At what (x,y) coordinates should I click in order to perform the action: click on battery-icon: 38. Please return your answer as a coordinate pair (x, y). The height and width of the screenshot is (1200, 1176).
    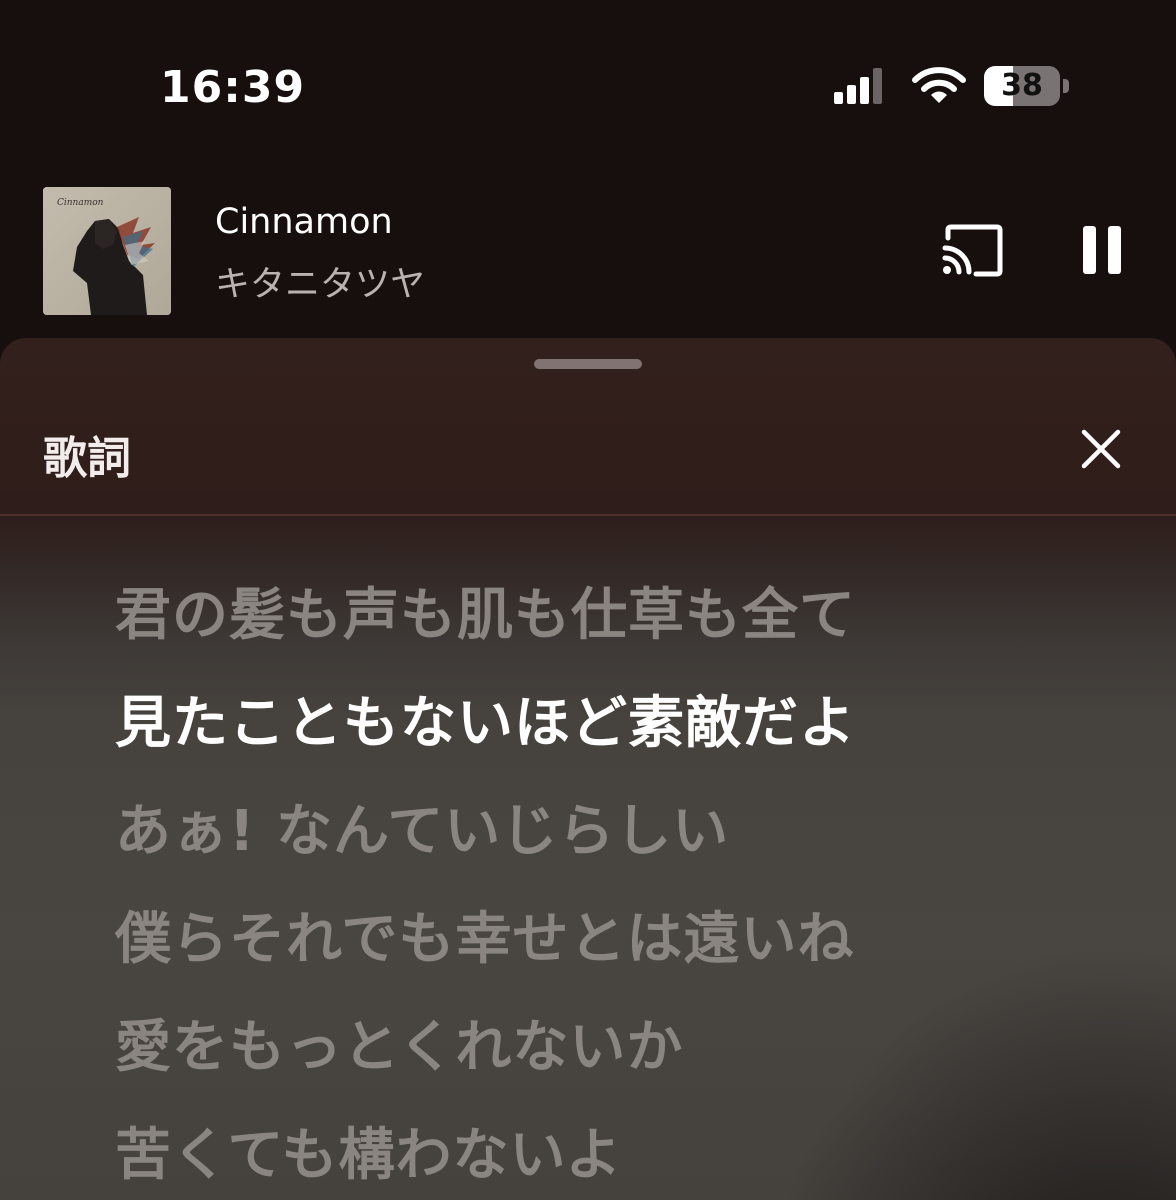
    Looking at the image, I should click on (1028, 86).